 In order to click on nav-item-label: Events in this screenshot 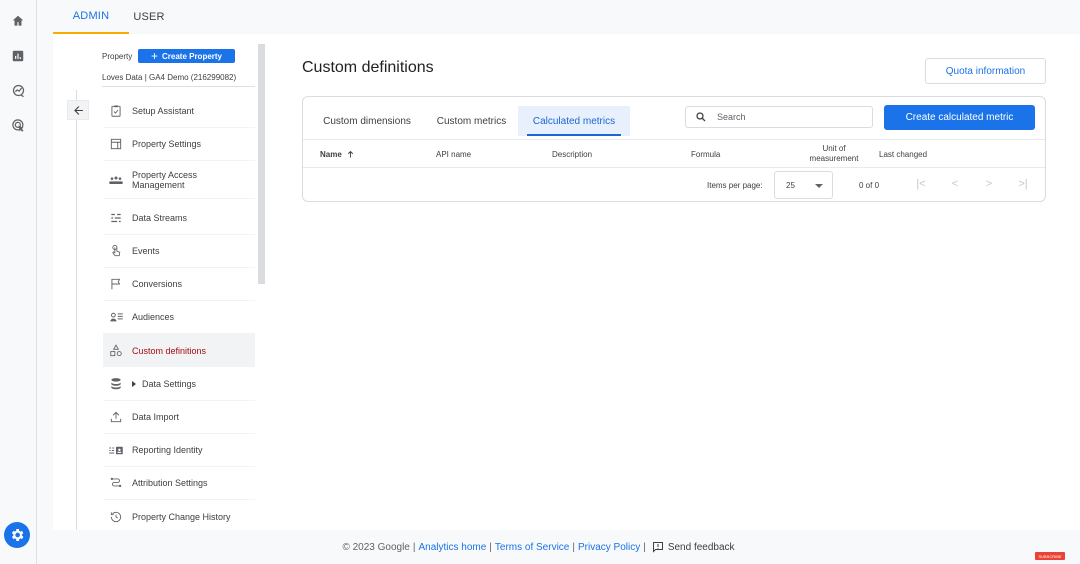, I will do `click(146, 251)`.